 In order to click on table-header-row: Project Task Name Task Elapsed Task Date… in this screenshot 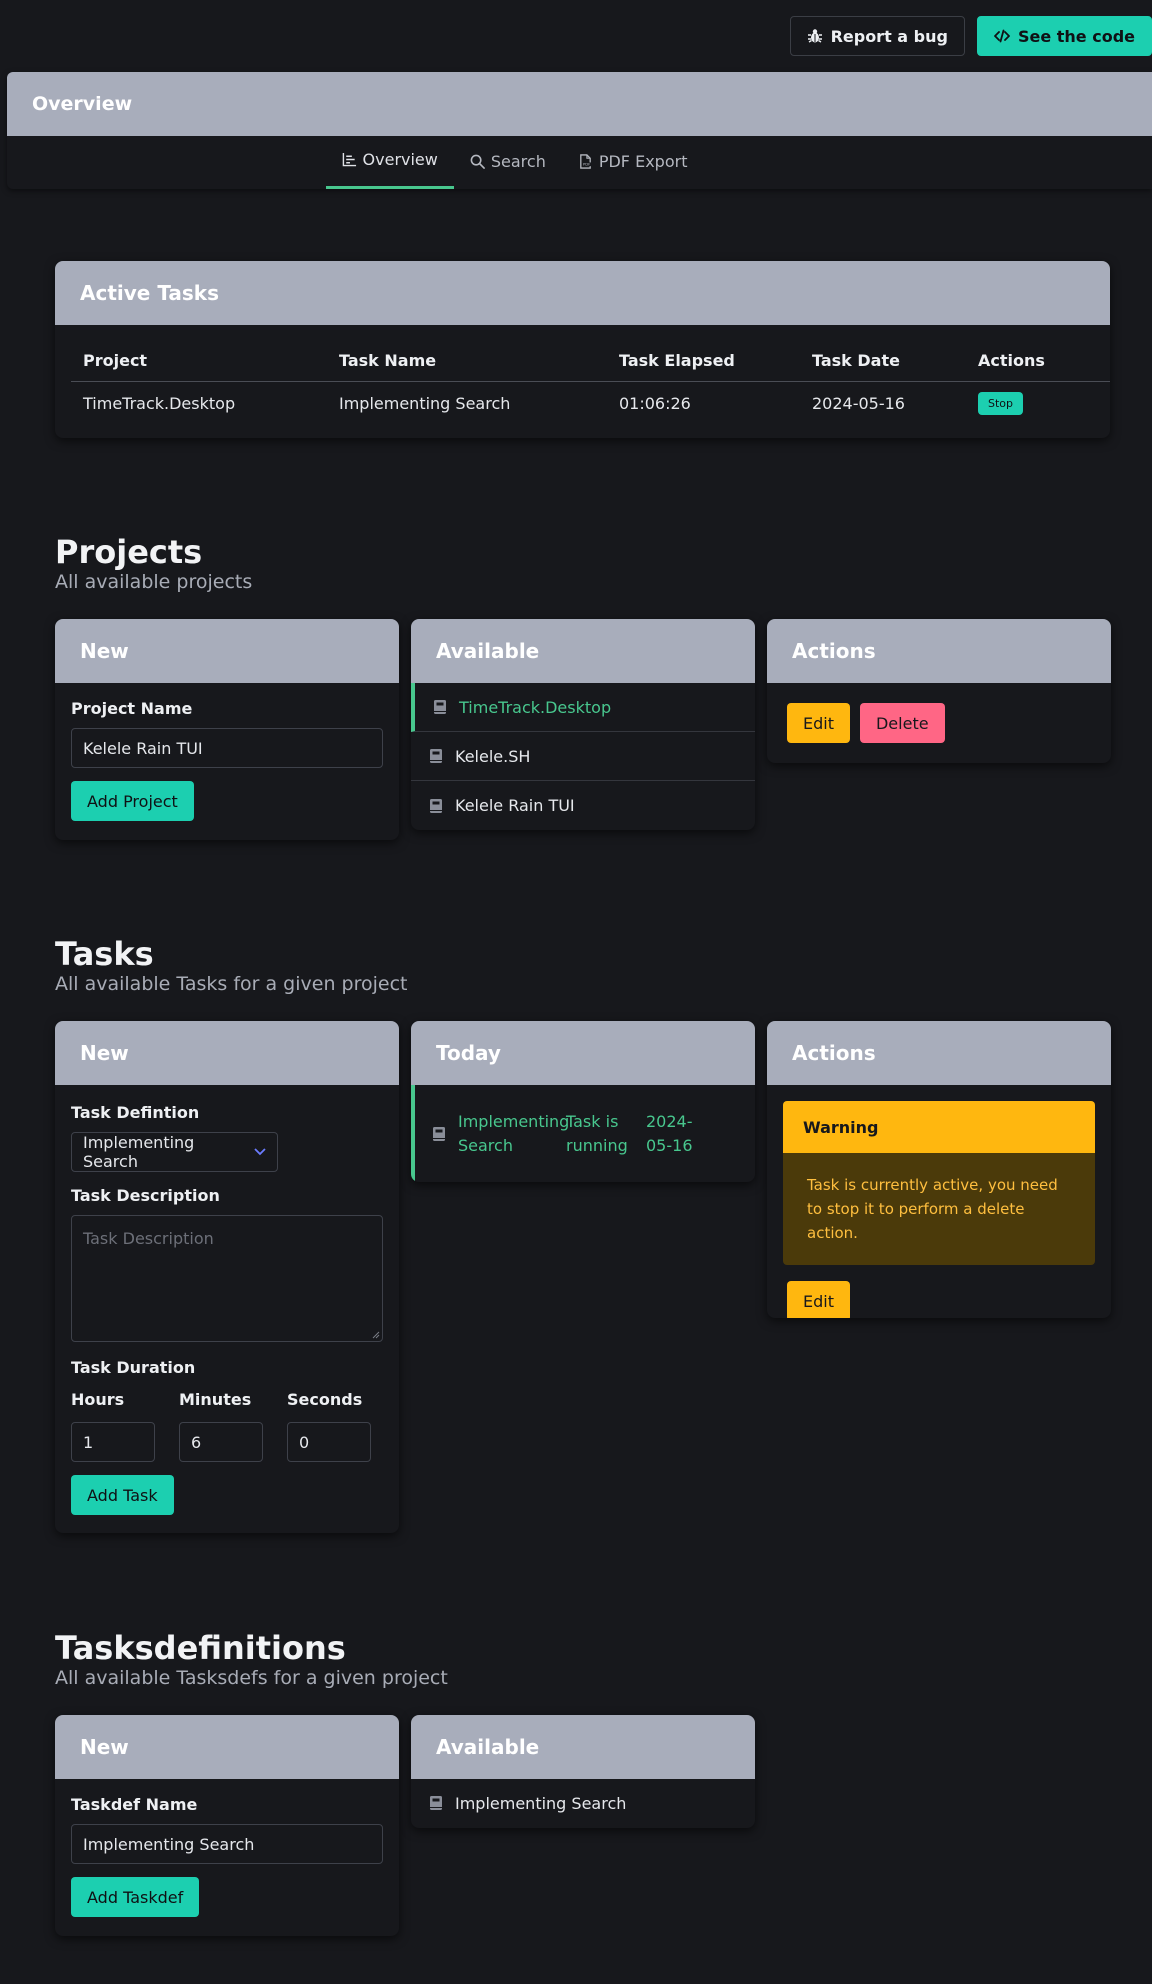, I will do `click(590, 361)`.